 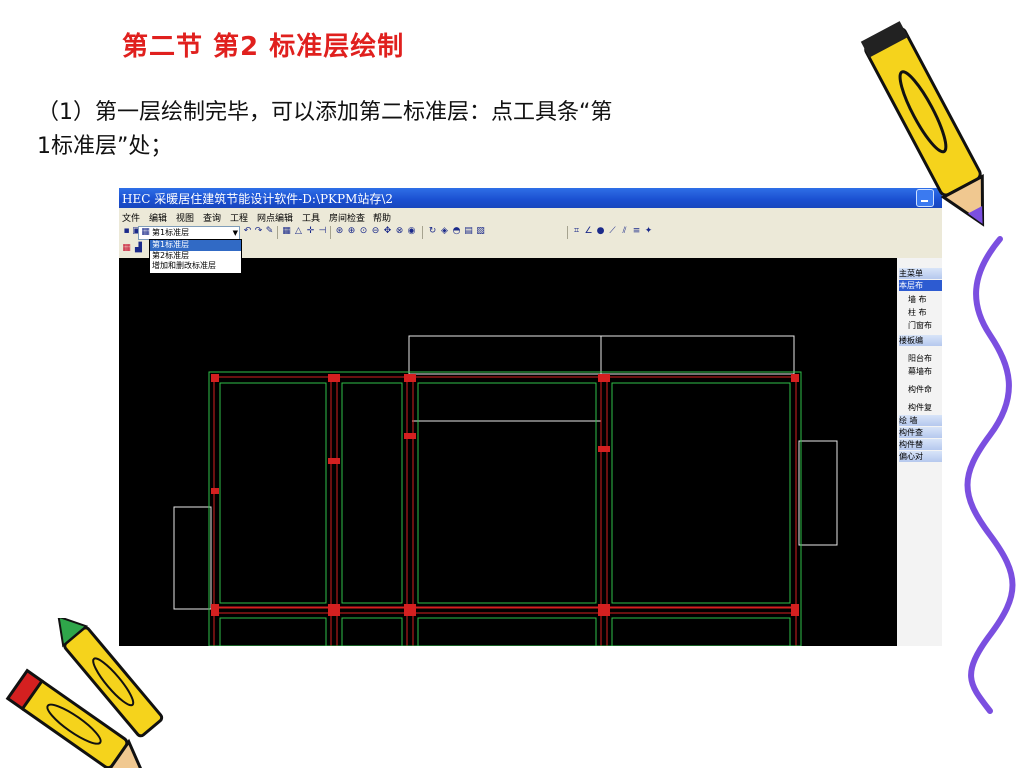 What do you see at coordinates (920, 358) in the screenshot?
I see `sidebar-item-balcony: 阳台布` at bounding box center [920, 358].